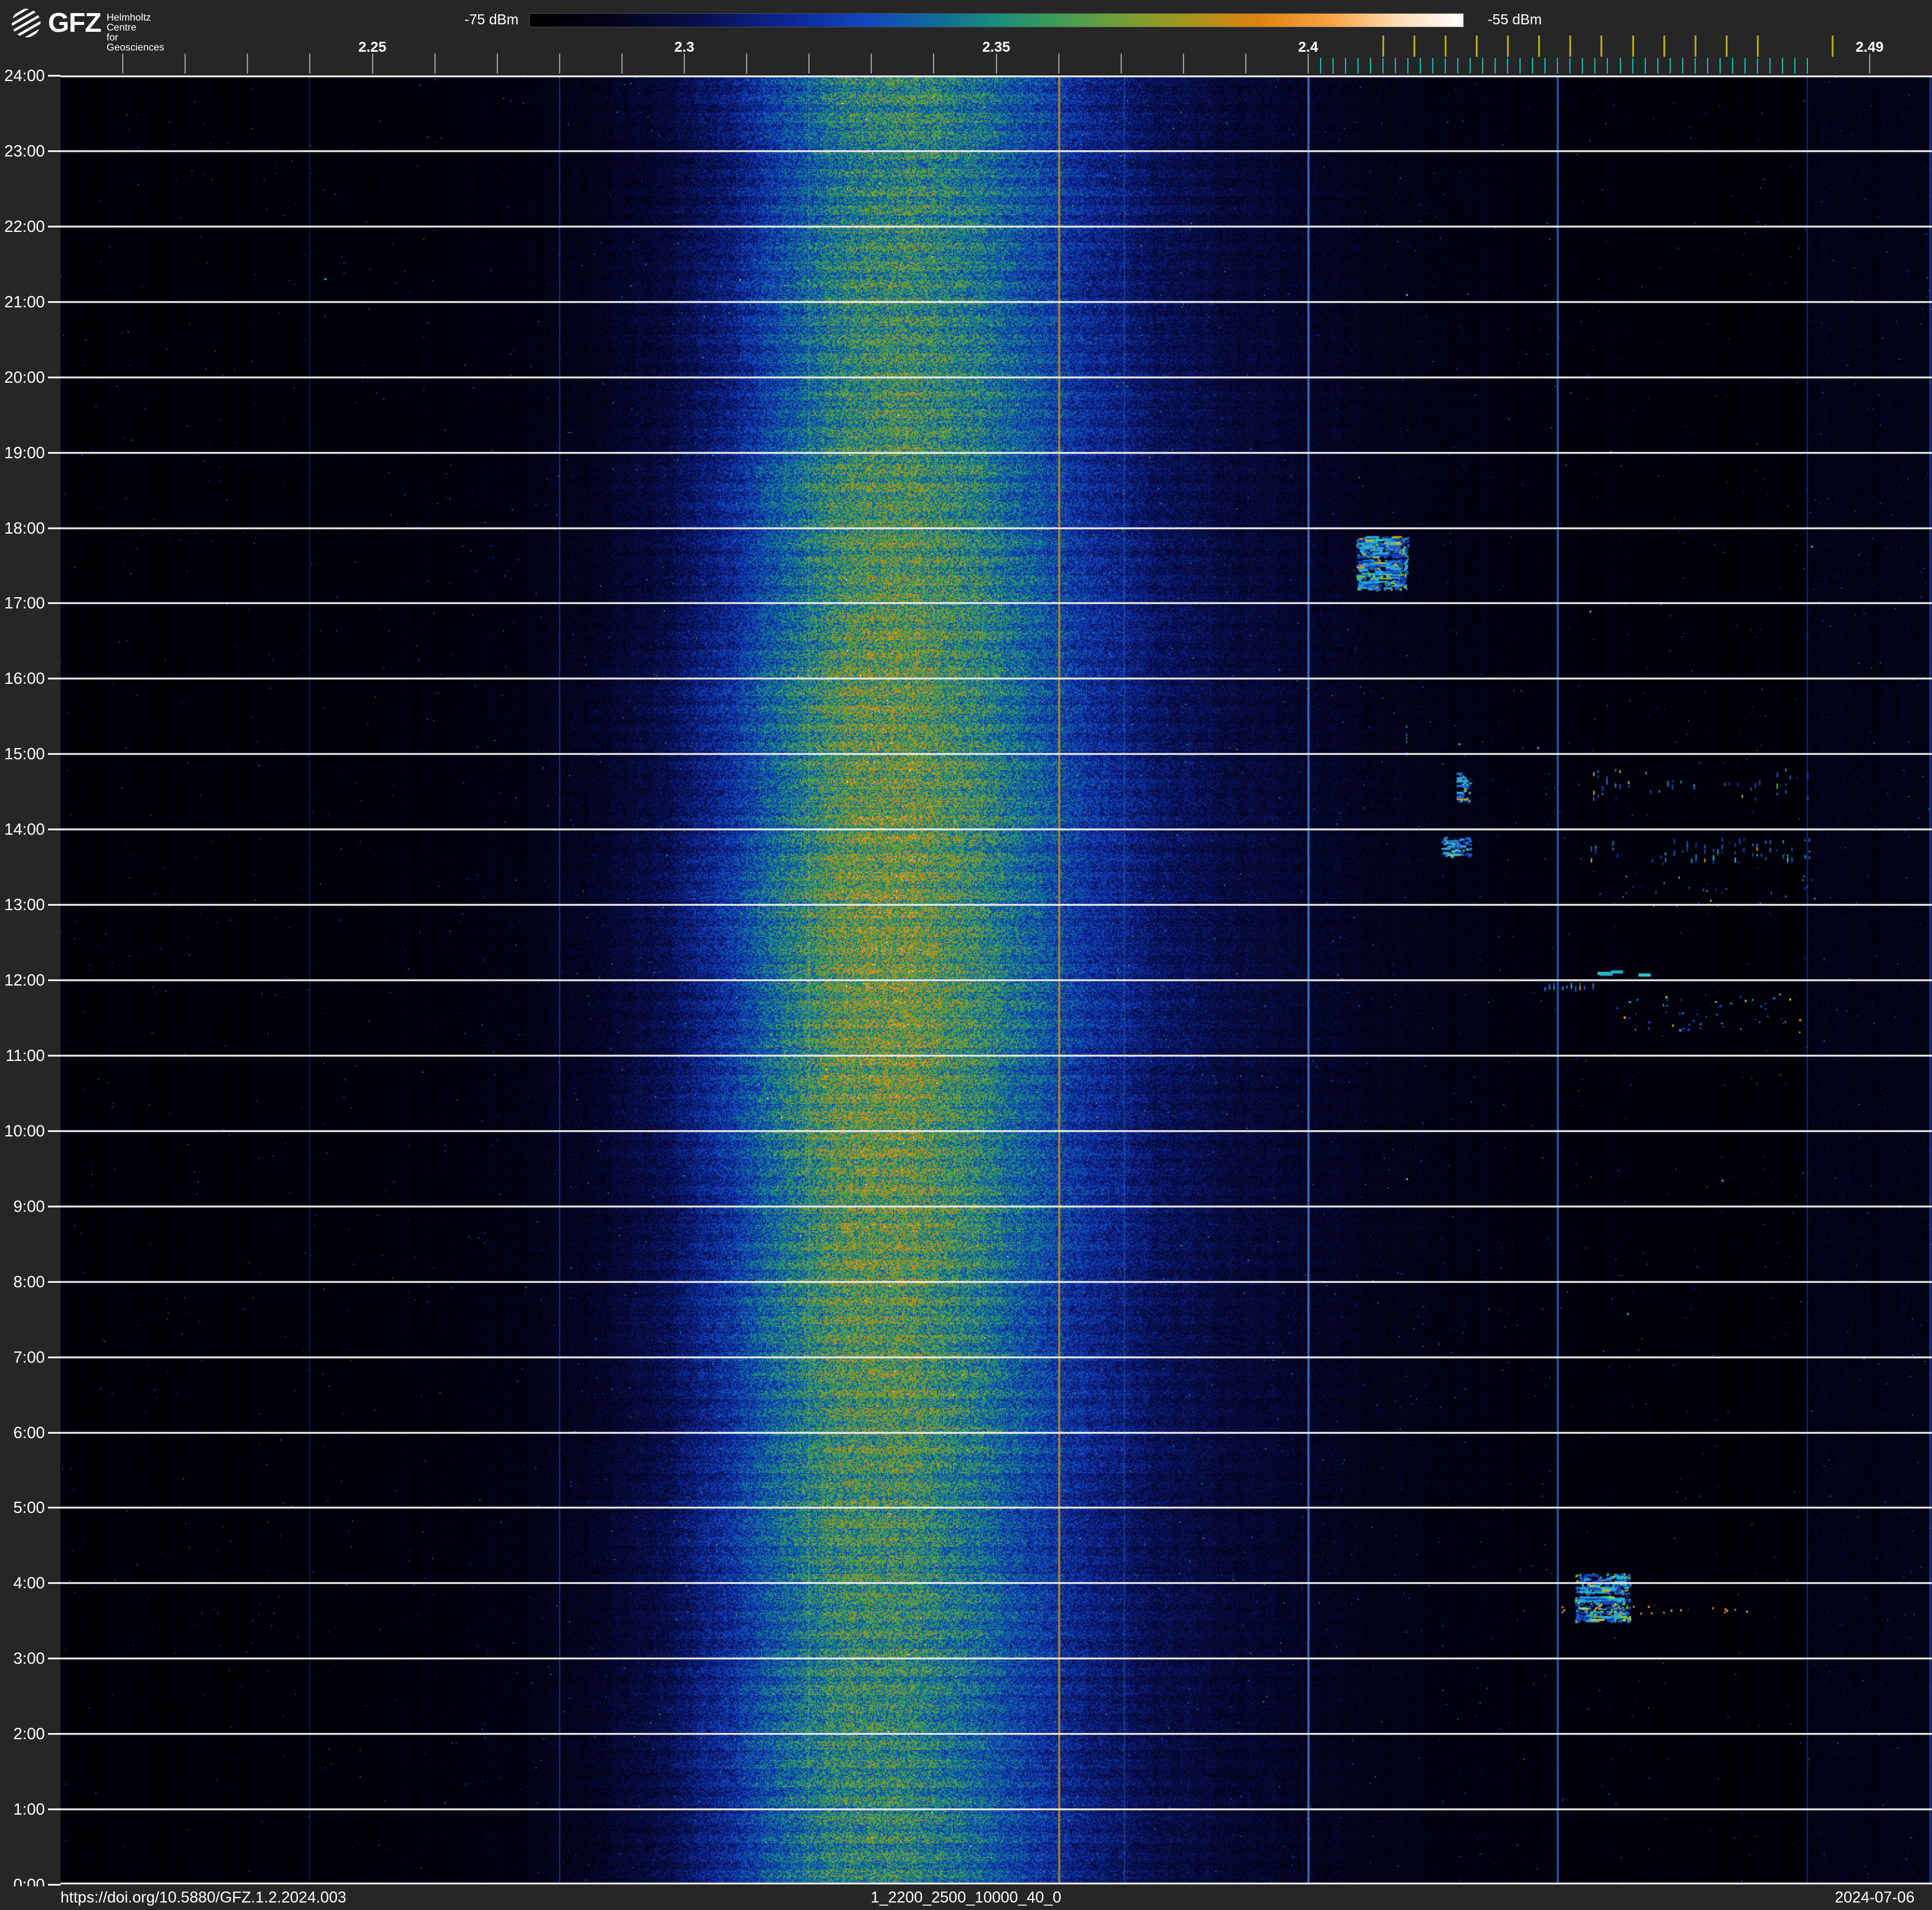 The image size is (1932, 1910). Describe the element at coordinates (684, 47) in the screenshot. I see `freq-axis-label: 2.3` at that location.